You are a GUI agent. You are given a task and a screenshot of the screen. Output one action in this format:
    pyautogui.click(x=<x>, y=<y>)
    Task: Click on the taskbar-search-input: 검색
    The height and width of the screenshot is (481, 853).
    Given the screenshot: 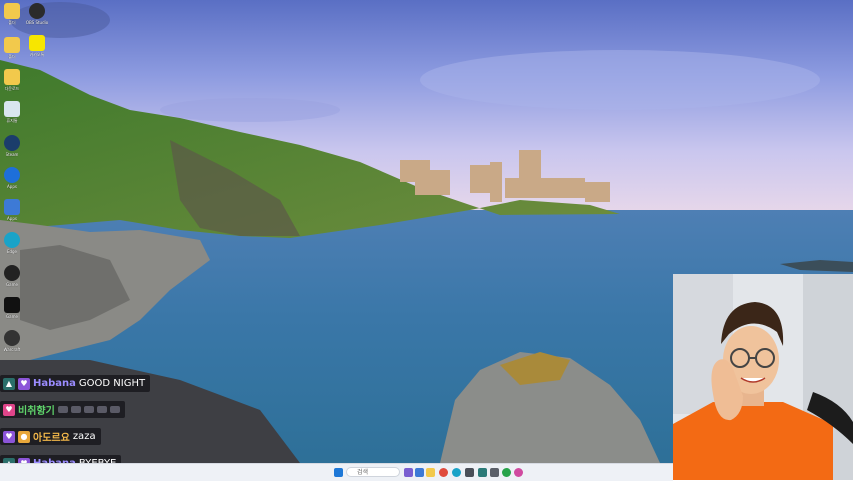 What is the action you would take?
    pyautogui.click(x=373, y=472)
    